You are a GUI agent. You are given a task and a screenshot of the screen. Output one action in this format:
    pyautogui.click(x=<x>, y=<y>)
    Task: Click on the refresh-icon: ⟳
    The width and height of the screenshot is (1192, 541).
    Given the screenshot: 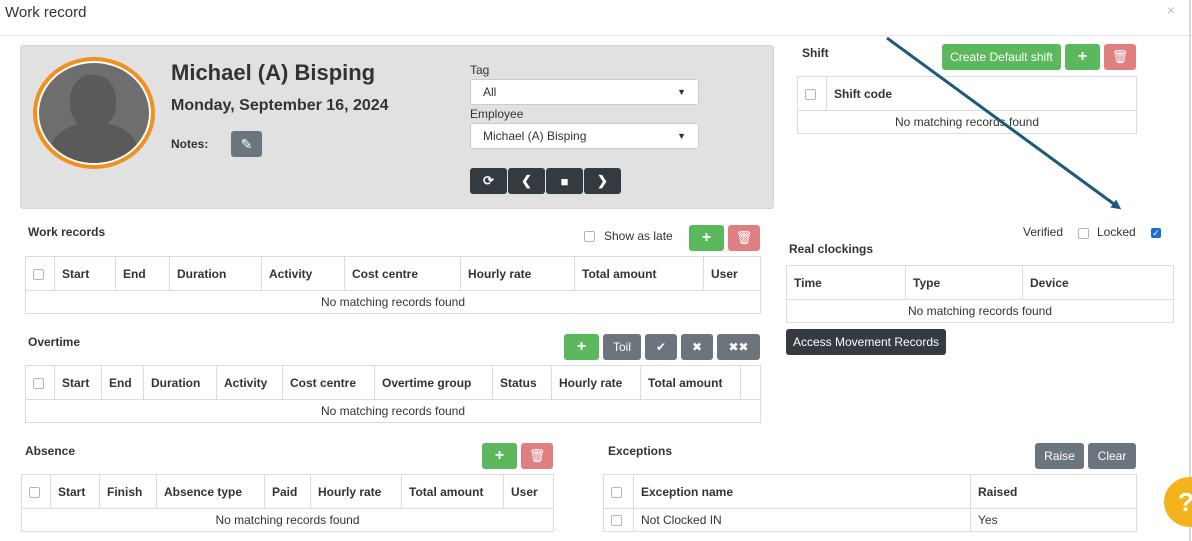 What is the action you would take?
    pyautogui.click(x=488, y=180)
    